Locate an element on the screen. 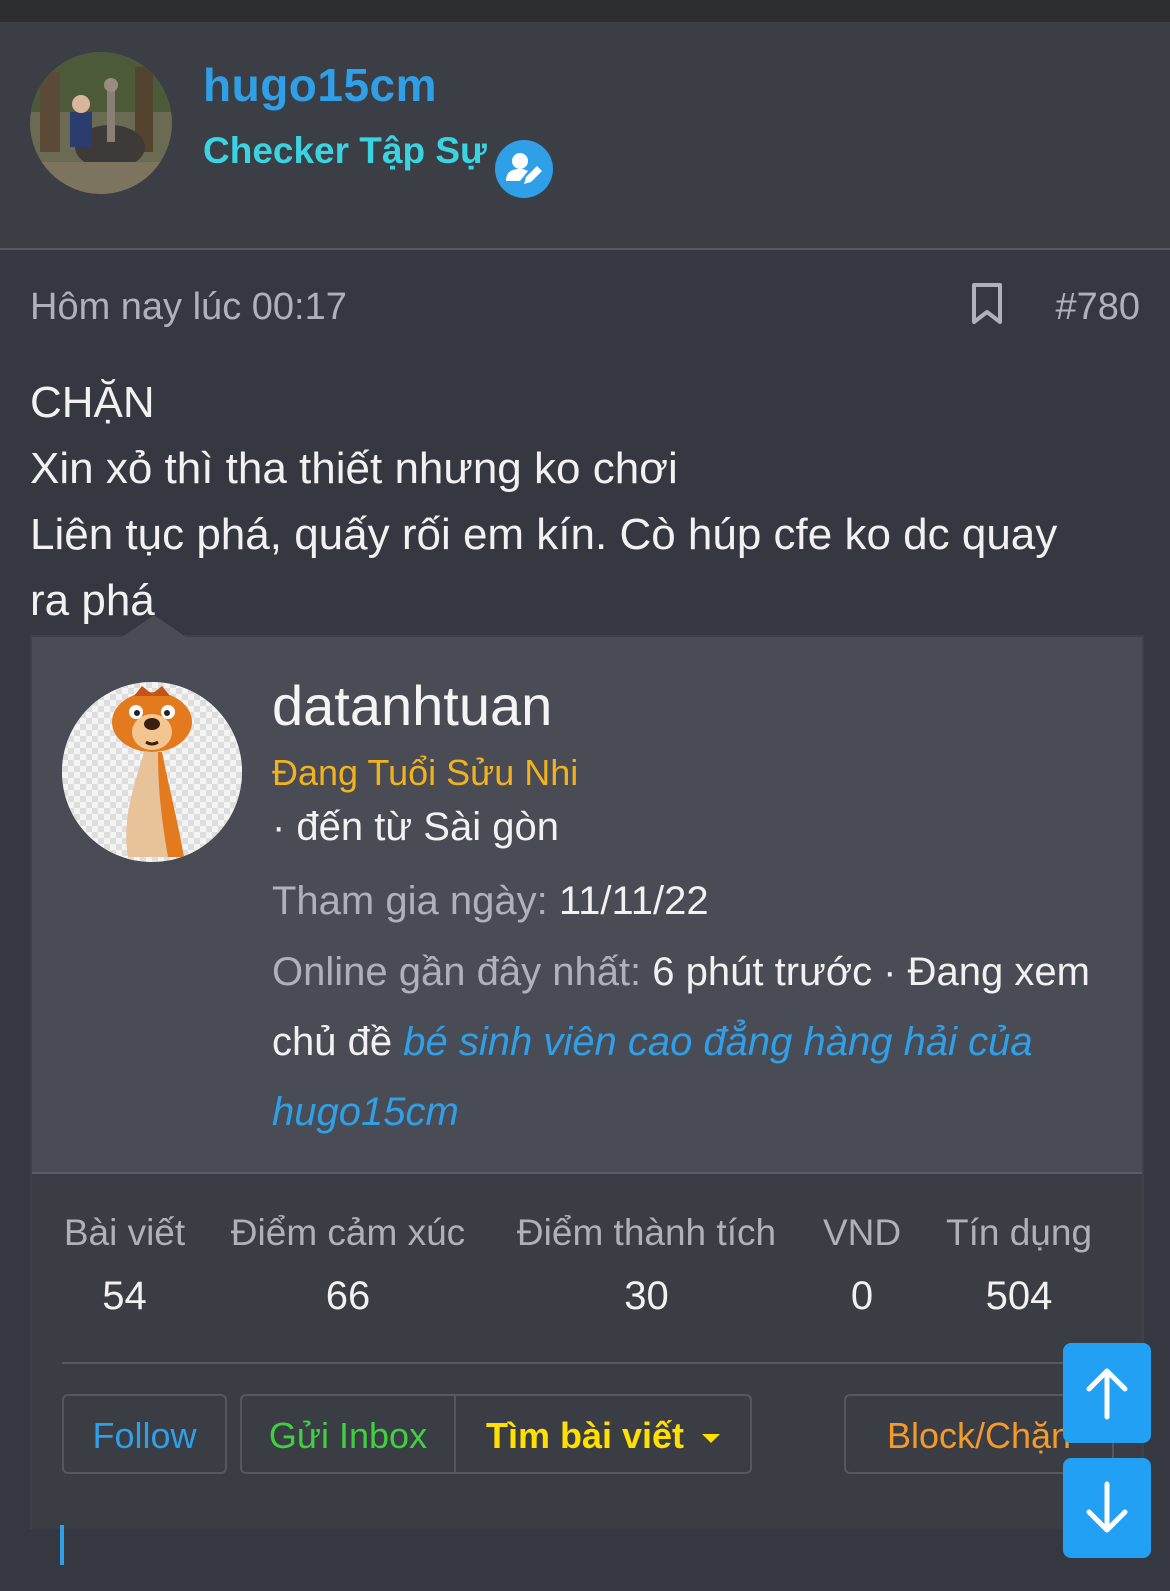  find-posts-label: Tìm bài viết is located at coordinates (585, 1435).